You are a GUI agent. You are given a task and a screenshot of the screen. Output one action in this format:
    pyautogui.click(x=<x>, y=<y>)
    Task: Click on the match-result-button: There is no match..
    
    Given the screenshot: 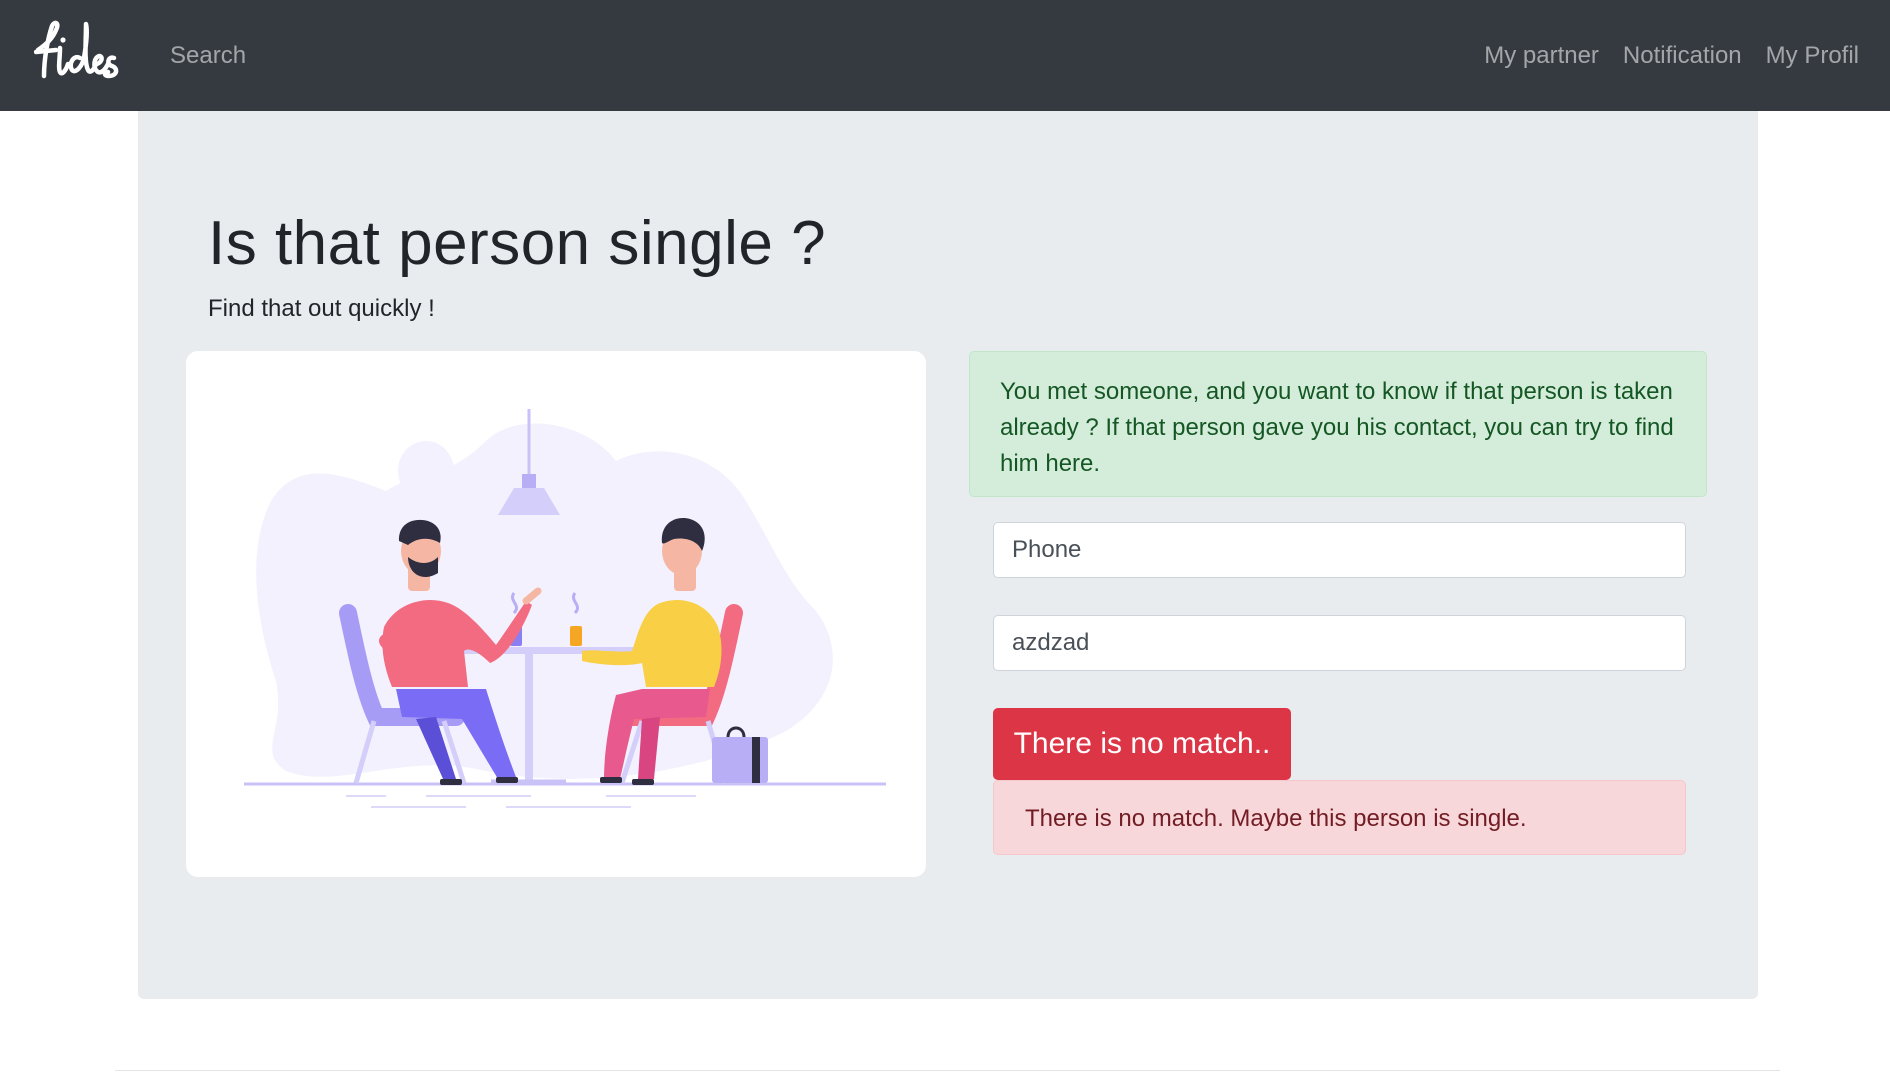 What is the action you would take?
    pyautogui.click(x=1142, y=744)
    